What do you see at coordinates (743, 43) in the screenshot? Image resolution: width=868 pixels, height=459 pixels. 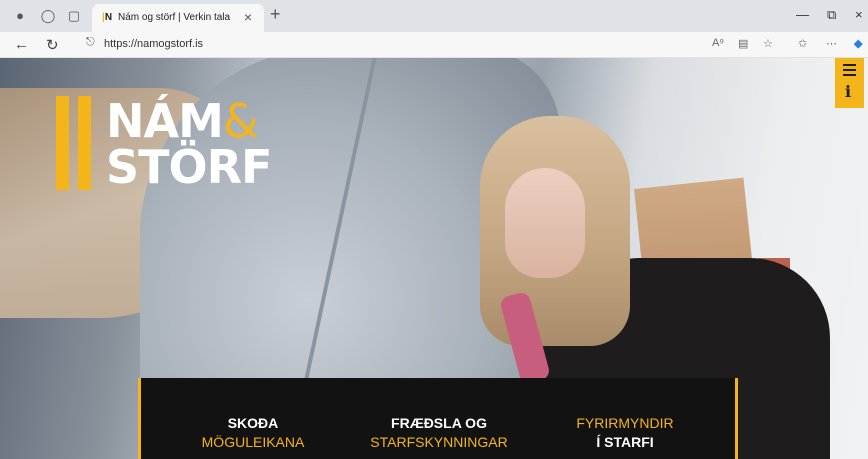 I see `app-available-icon: ▤` at bounding box center [743, 43].